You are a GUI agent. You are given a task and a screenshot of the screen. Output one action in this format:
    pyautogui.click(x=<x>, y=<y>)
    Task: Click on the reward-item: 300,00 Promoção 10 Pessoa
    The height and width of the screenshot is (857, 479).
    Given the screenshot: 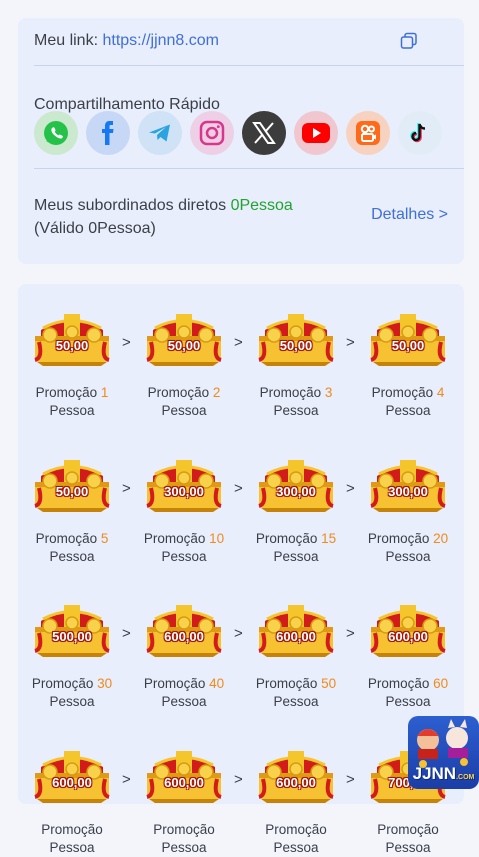 What is the action you would take?
    pyautogui.click(x=184, y=510)
    